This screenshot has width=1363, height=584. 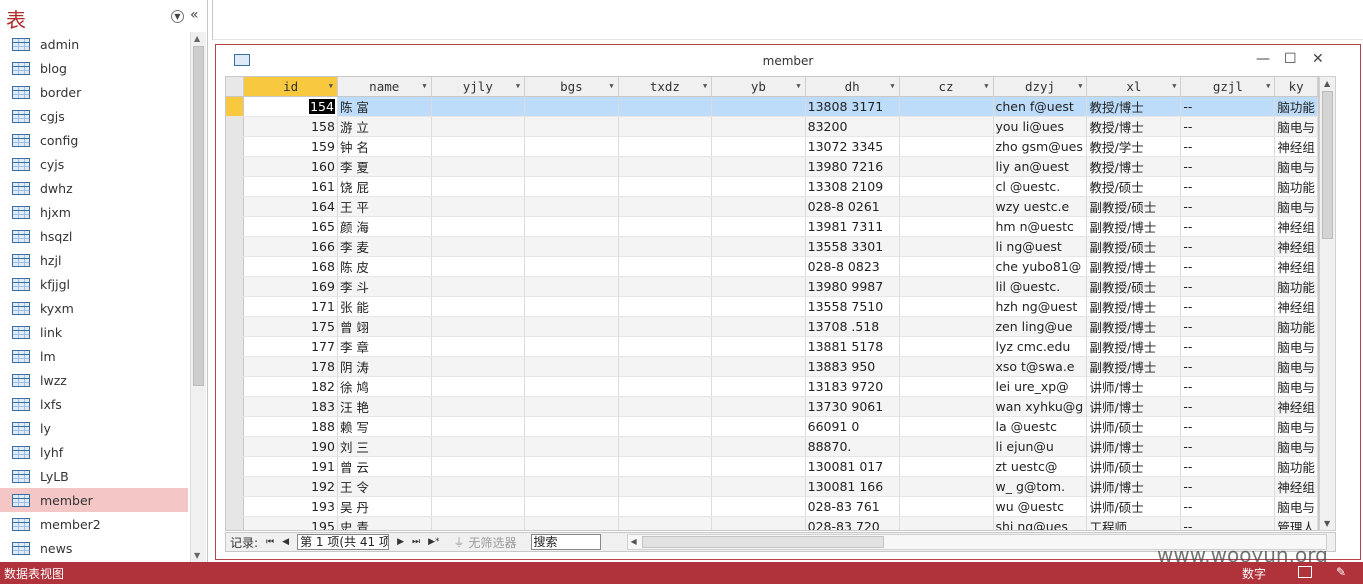 I want to click on cell-name: 赖 写, so click(x=384, y=426).